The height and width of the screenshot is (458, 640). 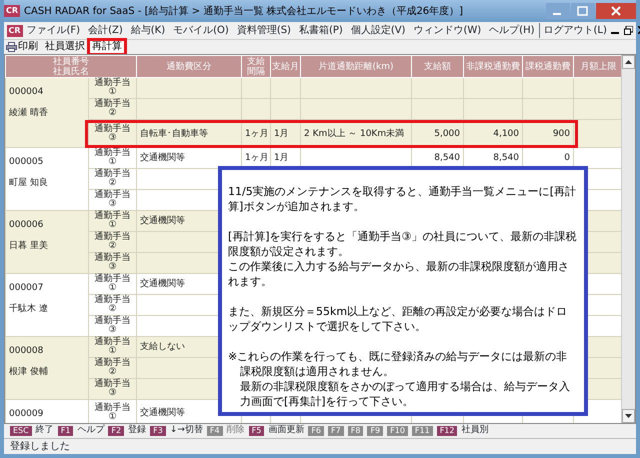 I want to click on column-header: 支給 間隔, so click(x=256, y=67).